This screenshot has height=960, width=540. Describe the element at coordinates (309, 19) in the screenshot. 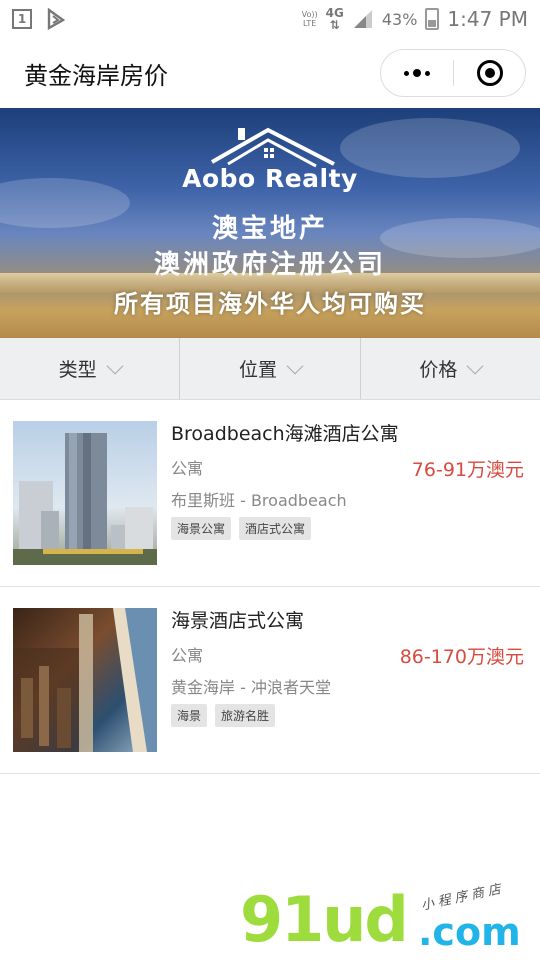

I see `volte-indicator: Vo)) LTE` at that location.